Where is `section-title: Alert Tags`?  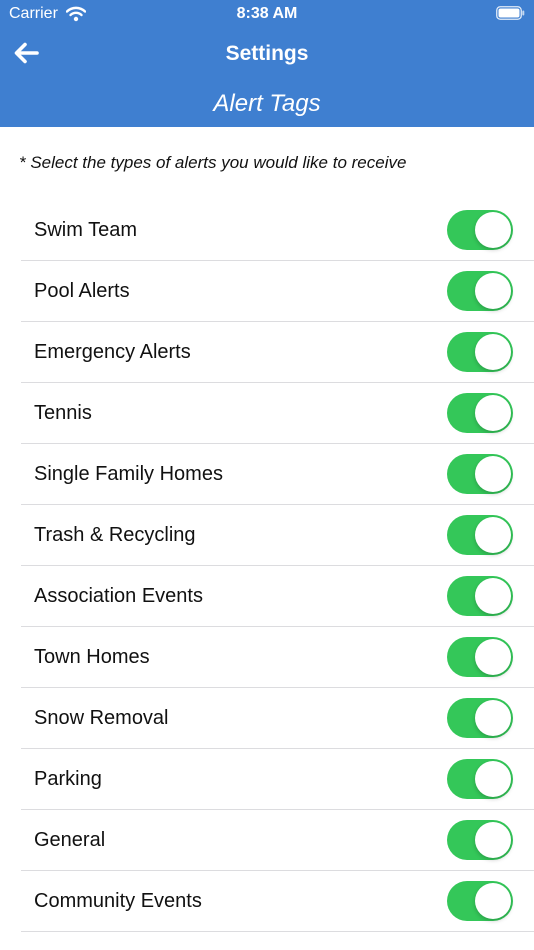 section-title: Alert Tags is located at coordinates (267, 103).